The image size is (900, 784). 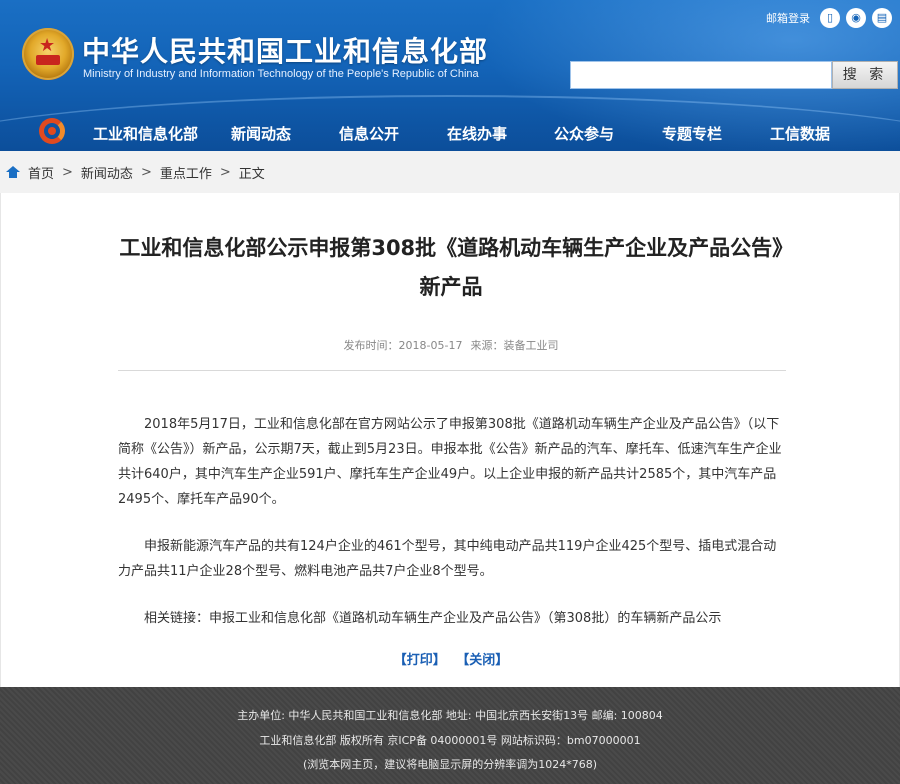 I want to click on print-button: 【打印】, so click(x=420, y=660).